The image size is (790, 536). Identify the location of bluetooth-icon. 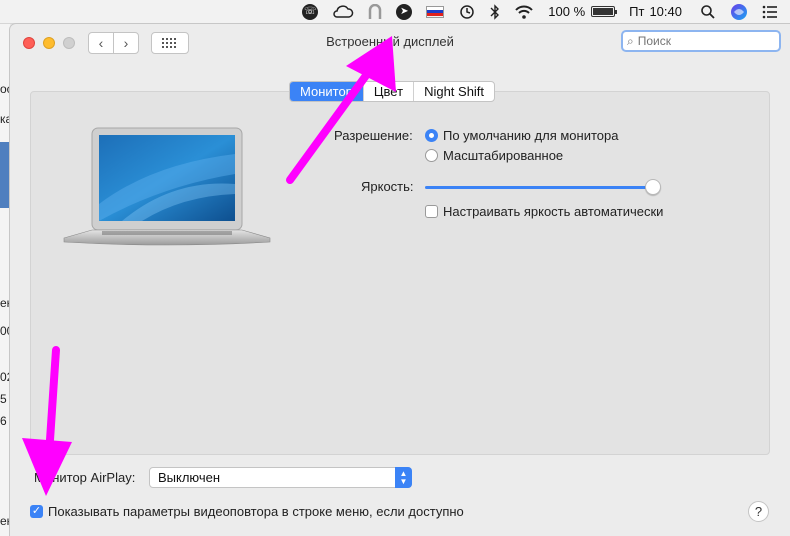
(495, 12).